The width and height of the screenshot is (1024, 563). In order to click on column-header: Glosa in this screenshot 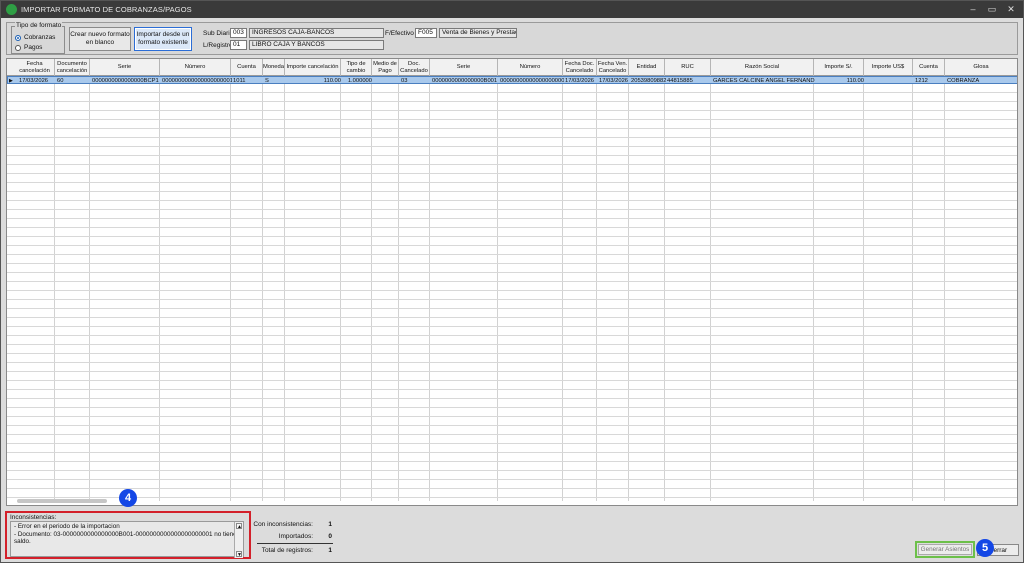, I will do `click(981, 67)`.